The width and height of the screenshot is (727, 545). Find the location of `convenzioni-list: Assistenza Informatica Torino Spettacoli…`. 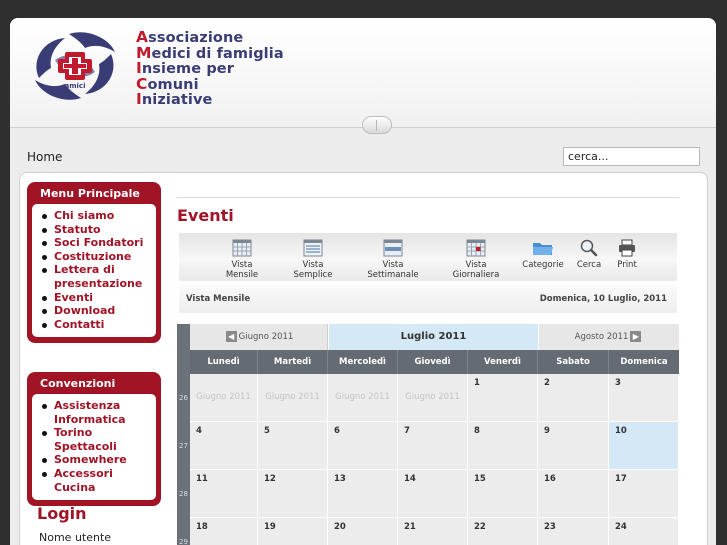

convenzioni-list: Assistenza Informatica Torino Spettacoli… is located at coordinates (96, 446).